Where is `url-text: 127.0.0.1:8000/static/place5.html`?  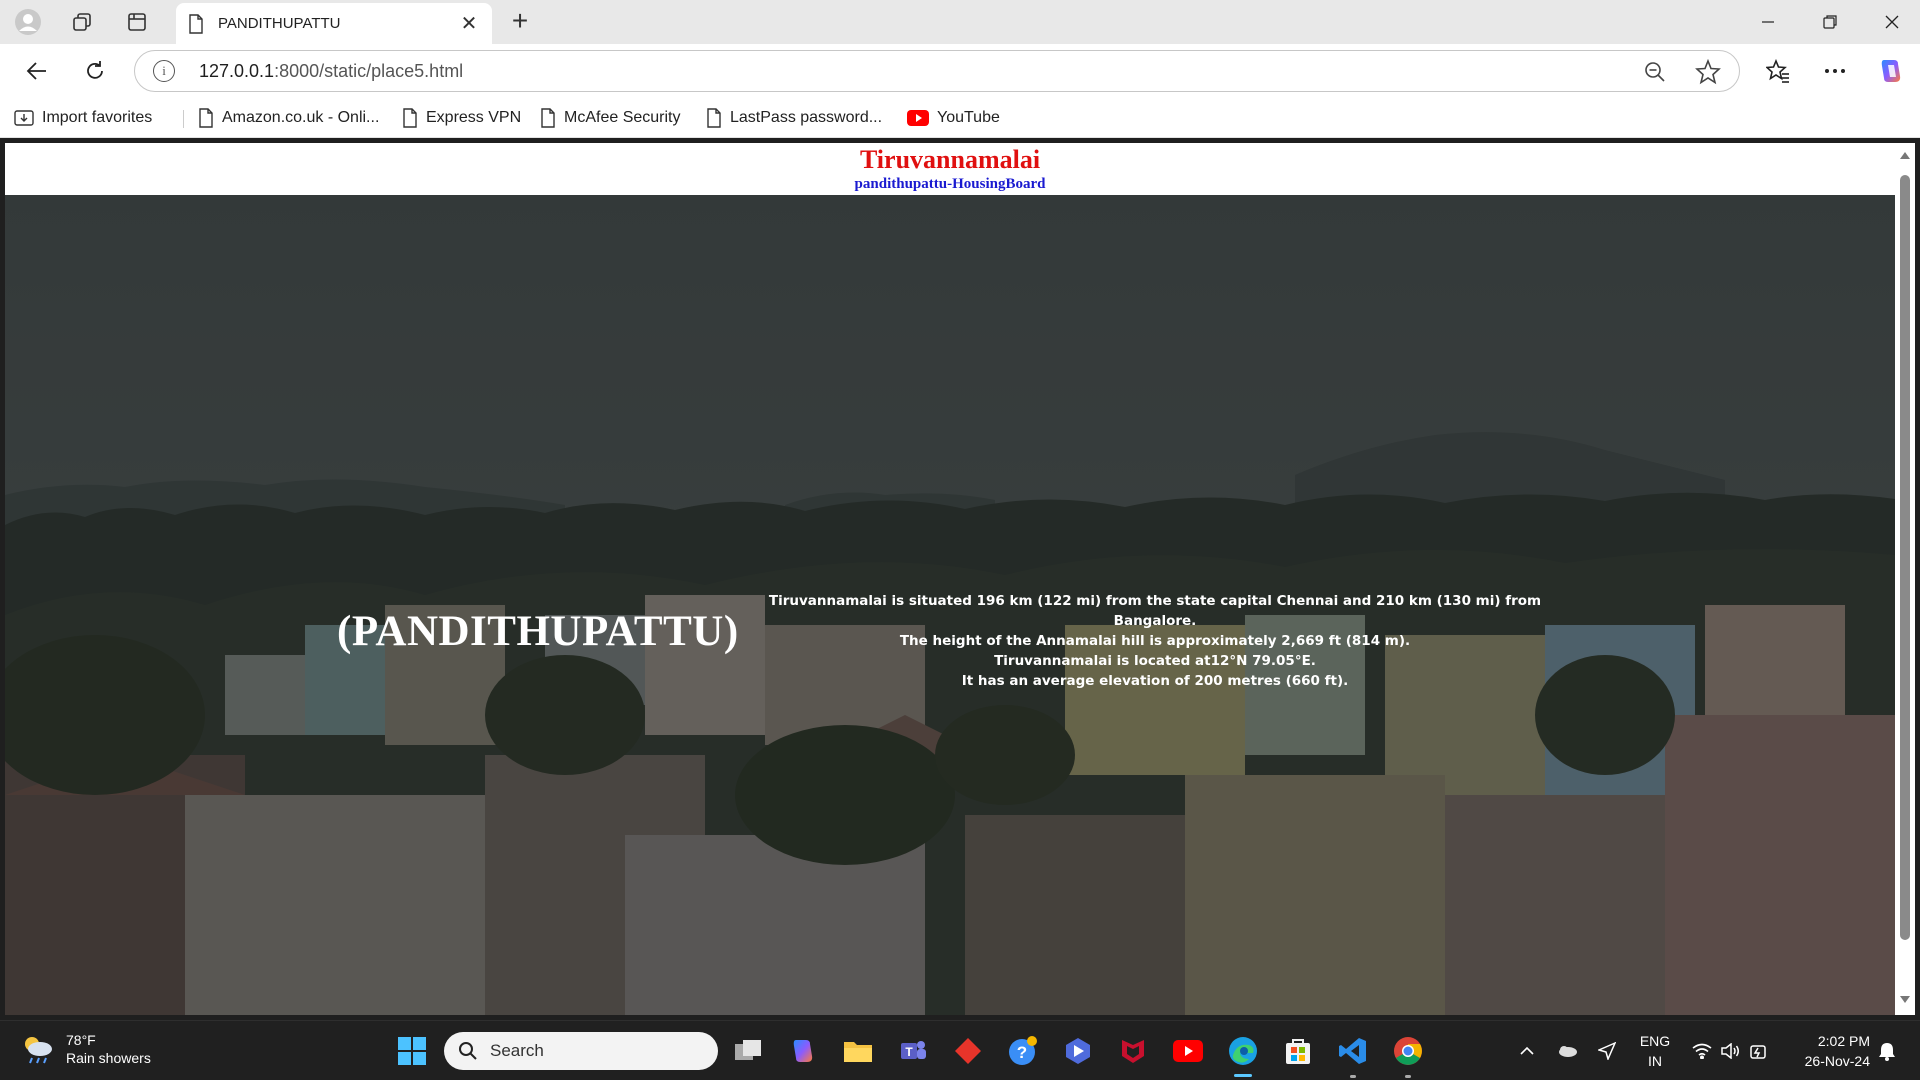
url-text: 127.0.0.1:8000/static/place5.html is located at coordinates (331, 71).